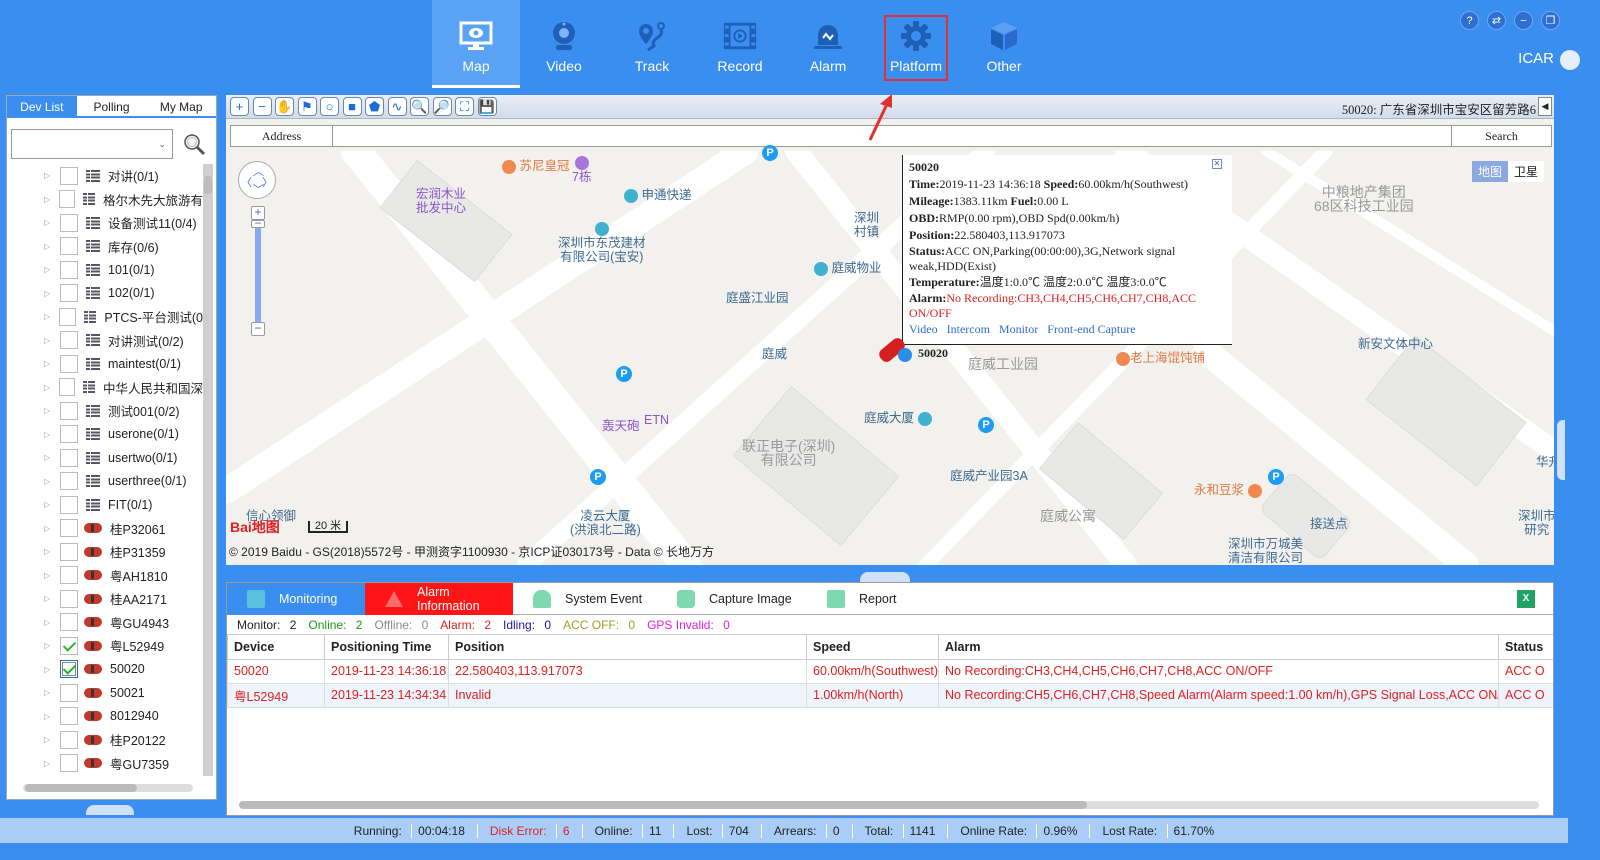  I want to click on tab-system-event: System Event, so click(585, 599).